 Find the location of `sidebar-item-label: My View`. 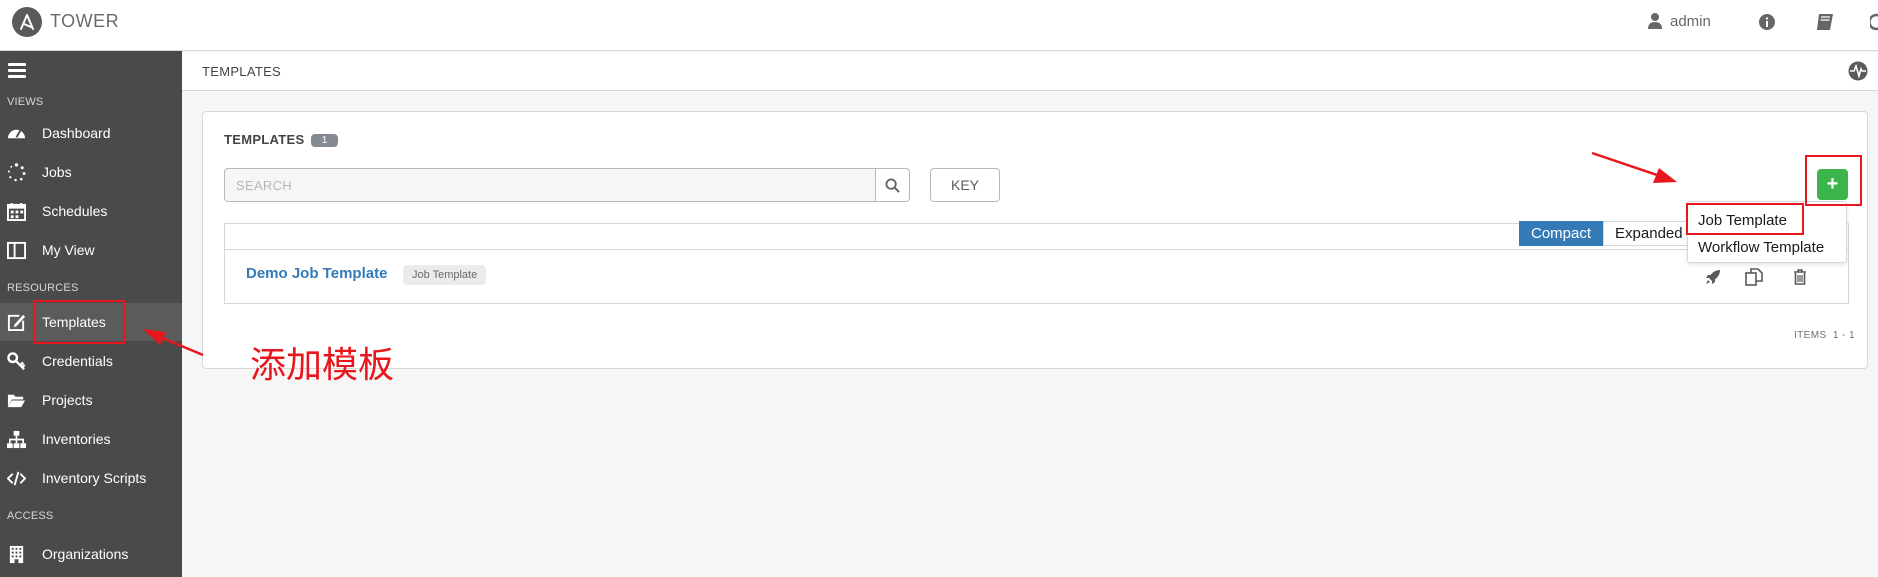

sidebar-item-label: My View is located at coordinates (68, 250).